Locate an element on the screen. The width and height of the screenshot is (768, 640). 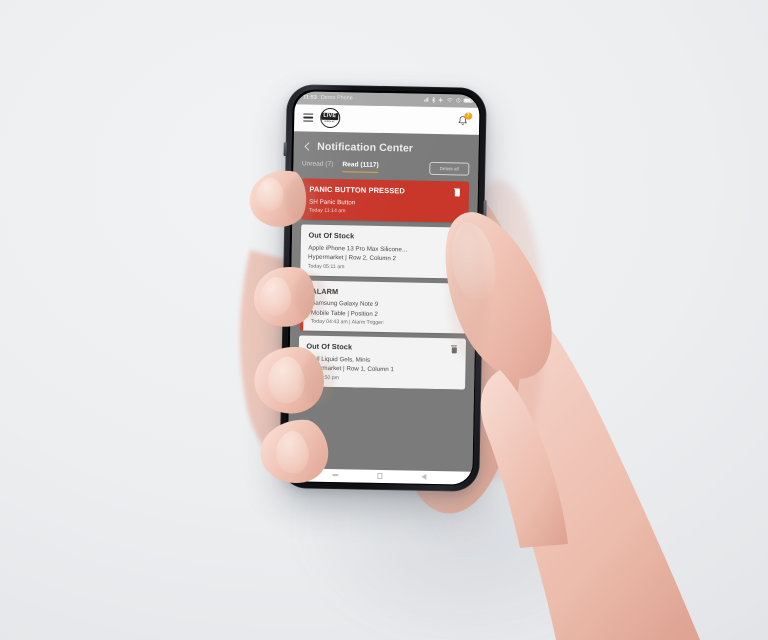
logo-subtext: DISPLAY is located at coordinates (329, 122).